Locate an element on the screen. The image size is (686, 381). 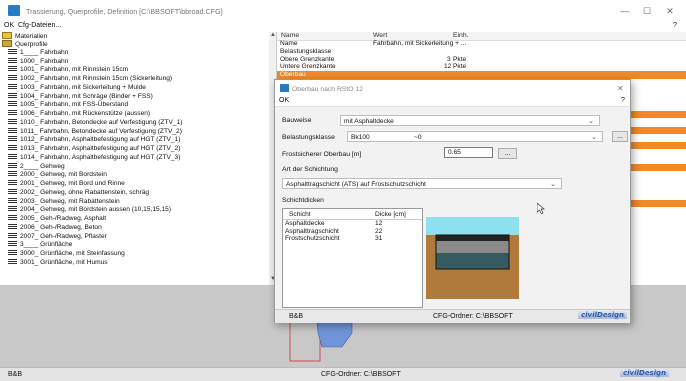
tree-item-label: 1____ Fahrbahn is located at coordinates (44, 52).